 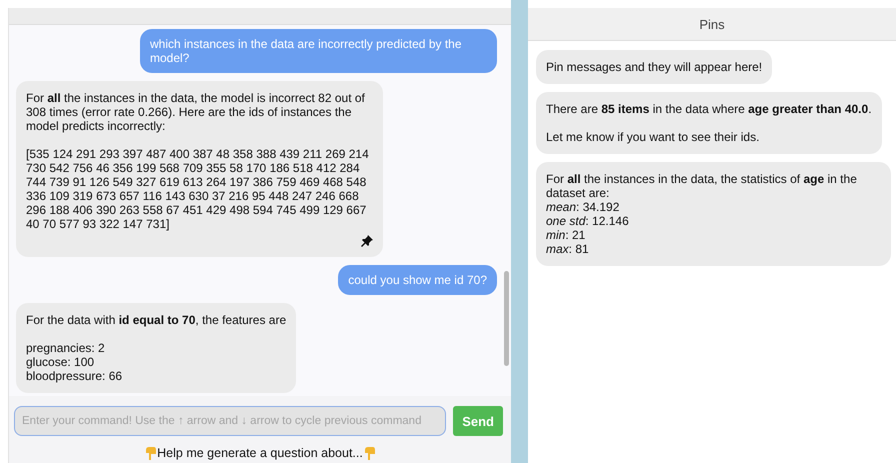 What do you see at coordinates (75, 376) in the screenshot?
I see `message-text: bloodpressure: 66` at bounding box center [75, 376].